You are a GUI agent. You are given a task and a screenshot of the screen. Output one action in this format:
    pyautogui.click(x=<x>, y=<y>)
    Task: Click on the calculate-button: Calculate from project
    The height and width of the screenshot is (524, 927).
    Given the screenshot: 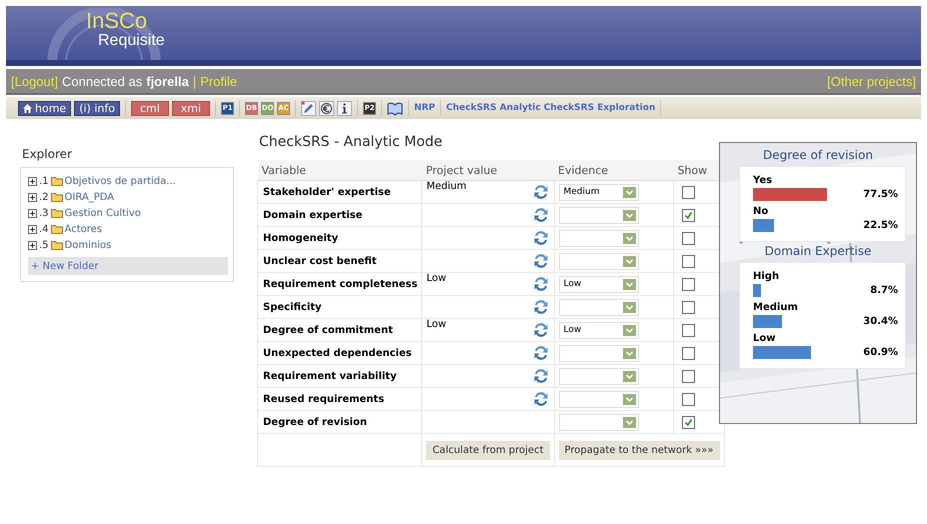 What is the action you would take?
    pyautogui.click(x=488, y=450)
    